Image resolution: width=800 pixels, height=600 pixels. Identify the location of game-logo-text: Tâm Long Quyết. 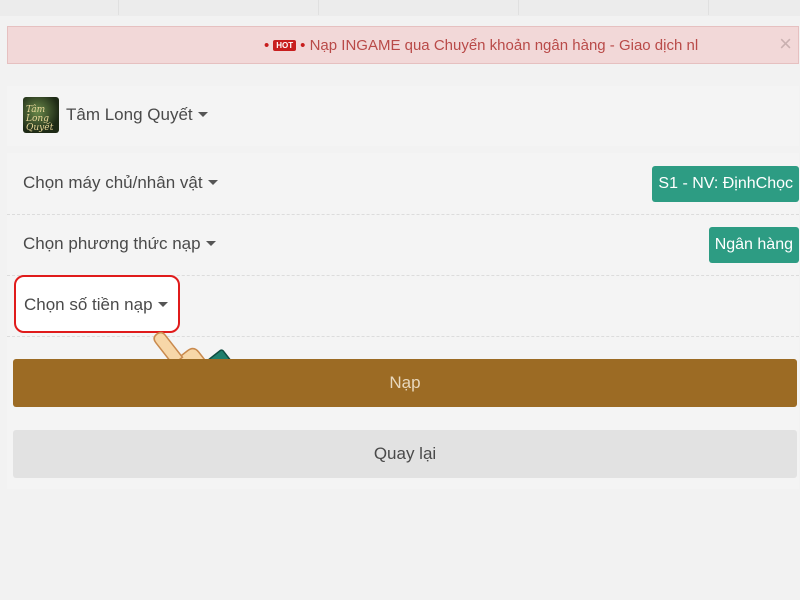
(40, 119).